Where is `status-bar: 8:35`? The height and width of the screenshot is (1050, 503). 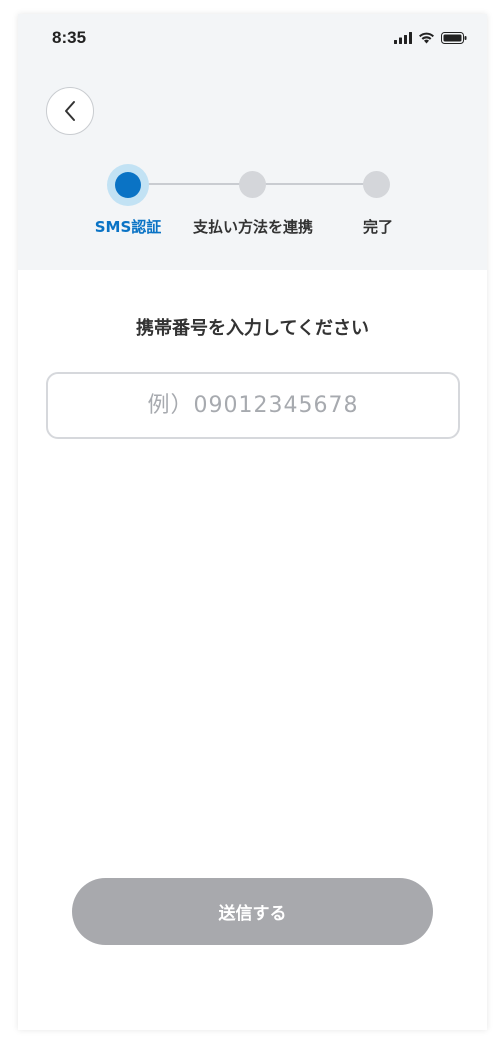
status-bar: 8:35 is located at coordinates (252, 39).